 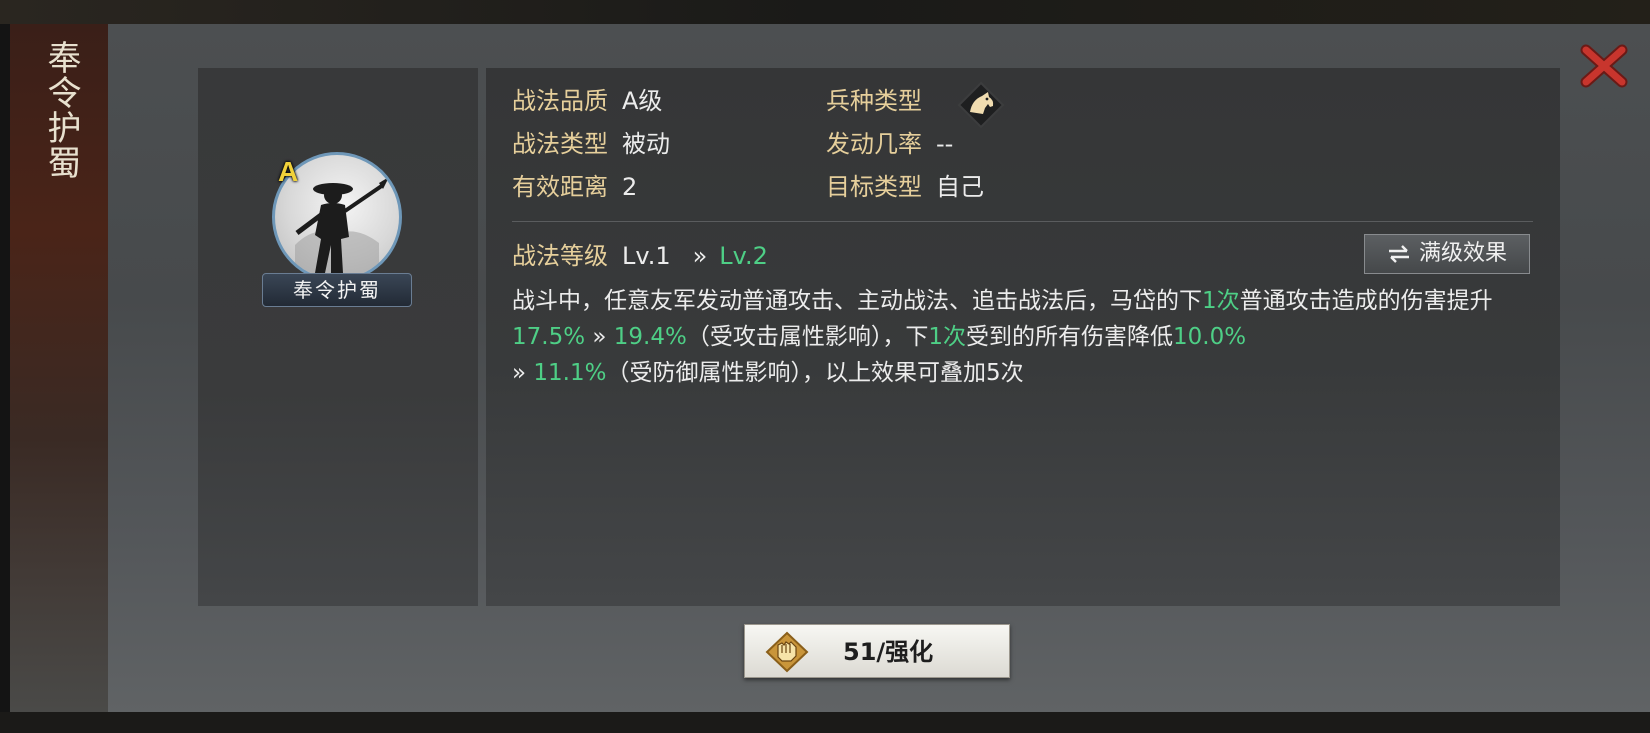 What do you see at coordinates (1022, 221) in the screenshot?
I see `section-divider` at bounding box center [1022, 221].